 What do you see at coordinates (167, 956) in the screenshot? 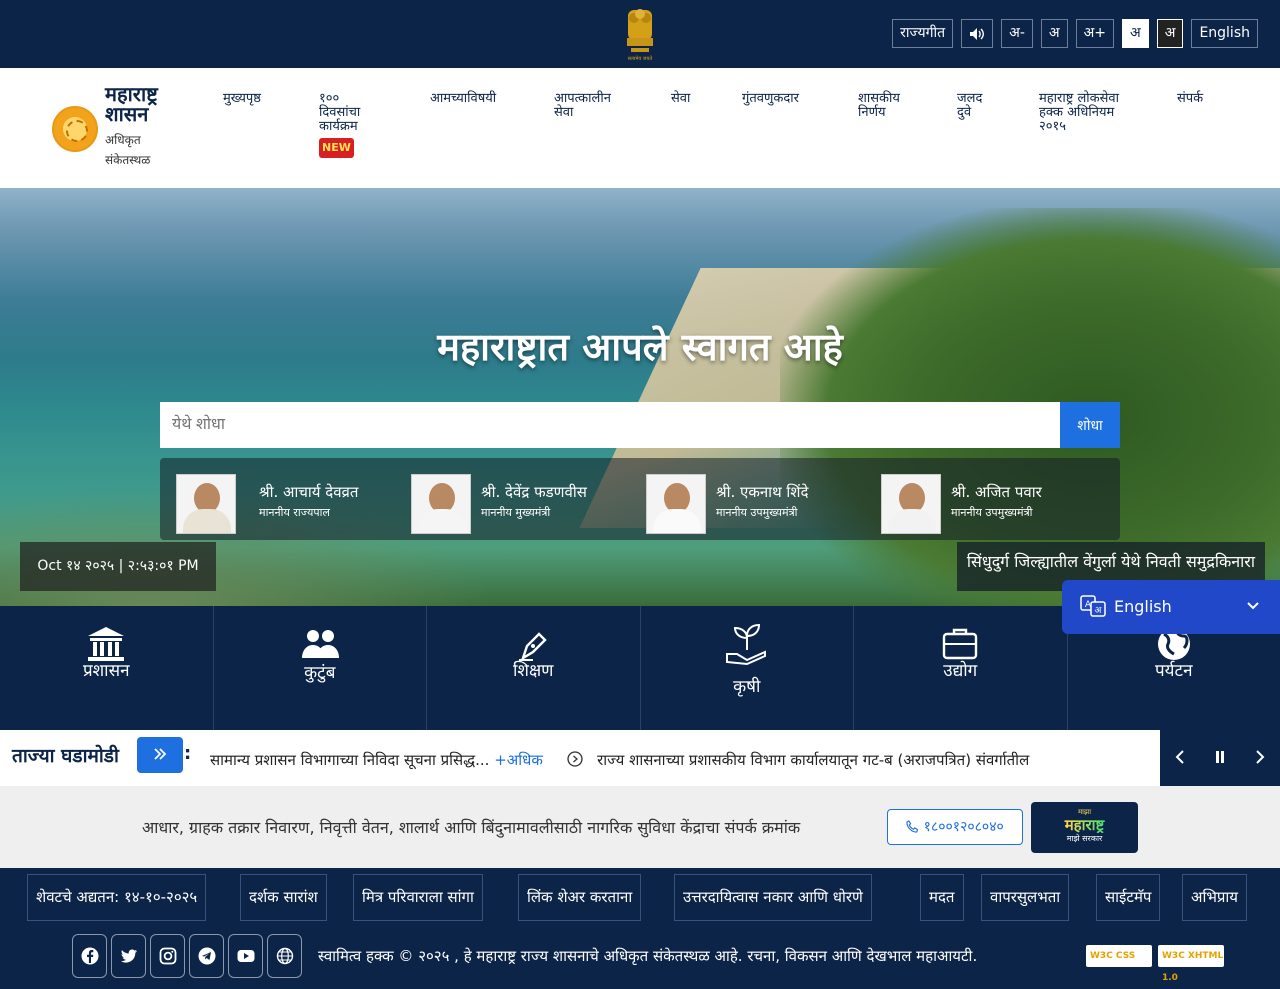
I see `instagram-link` at bounding box center [167, 956].